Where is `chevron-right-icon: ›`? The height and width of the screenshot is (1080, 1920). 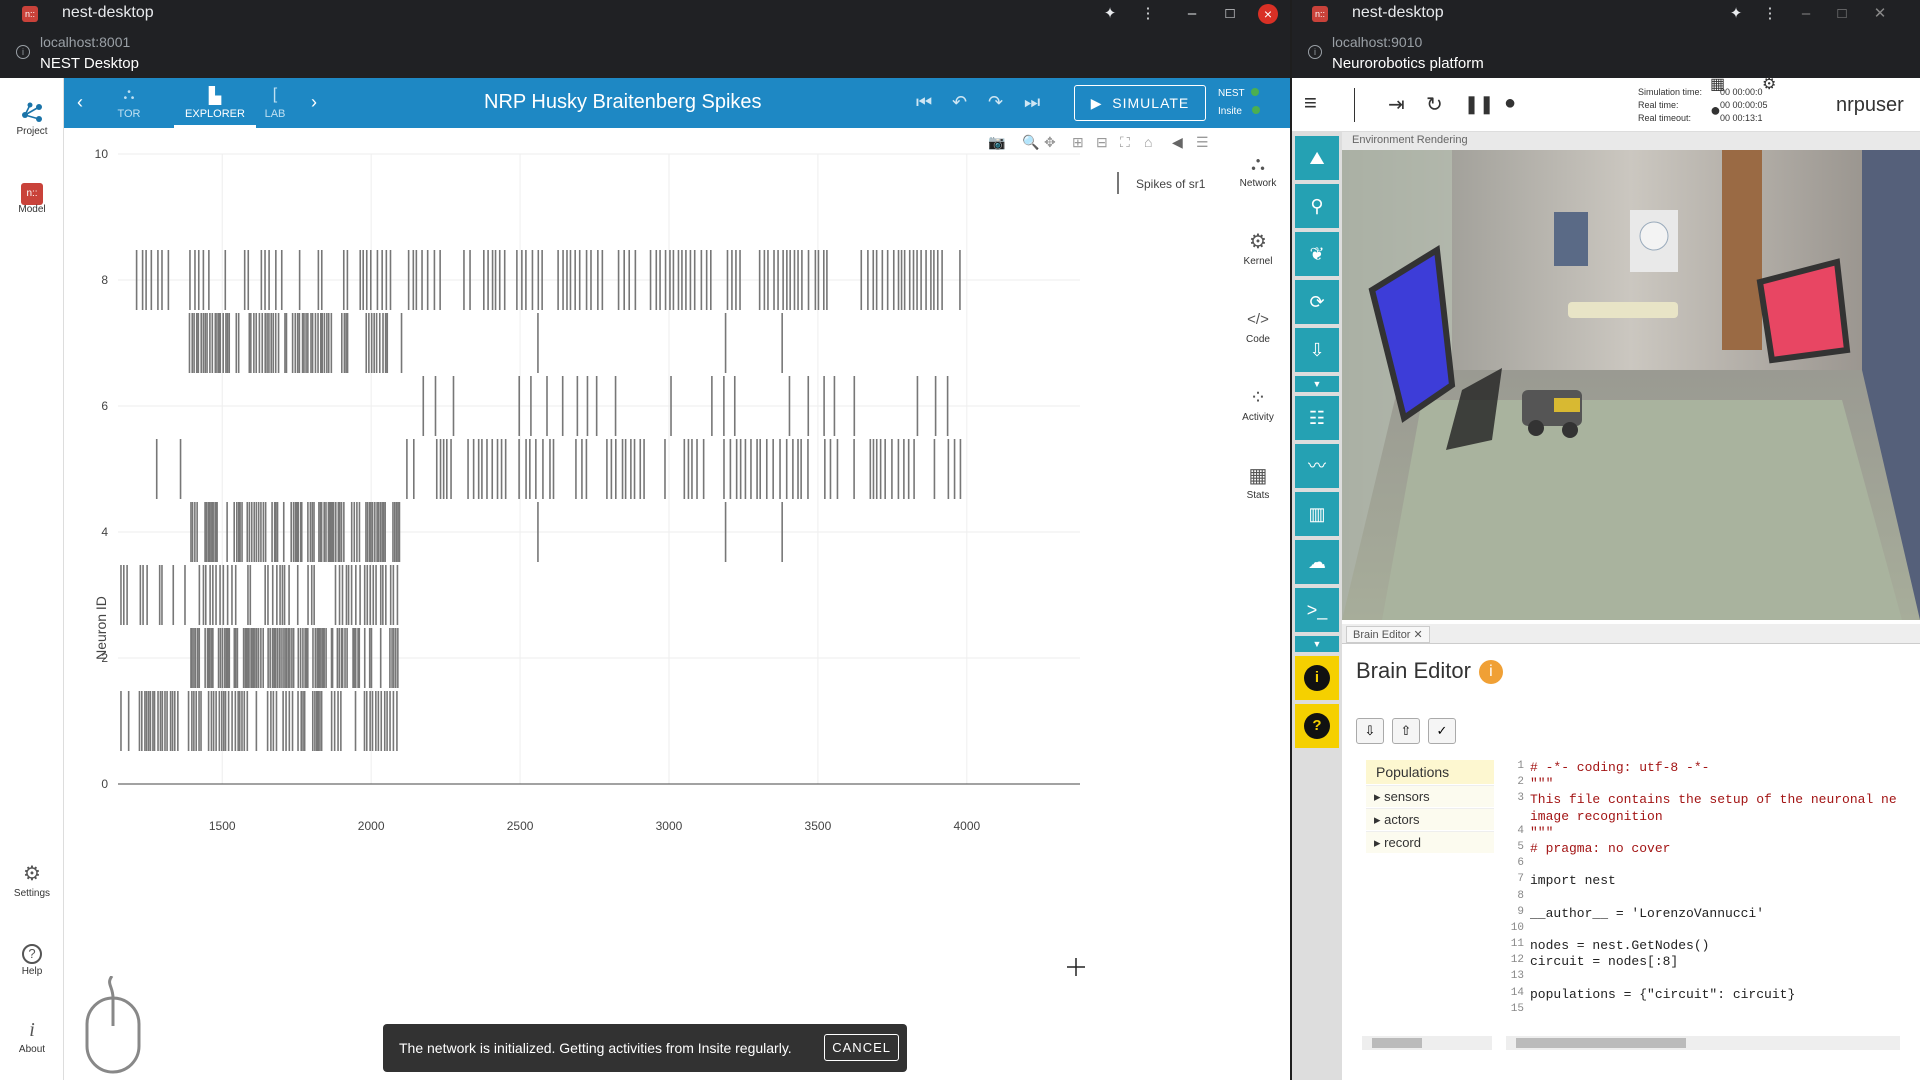 chevron-right-icon: › is located at coordinates (314, 103).